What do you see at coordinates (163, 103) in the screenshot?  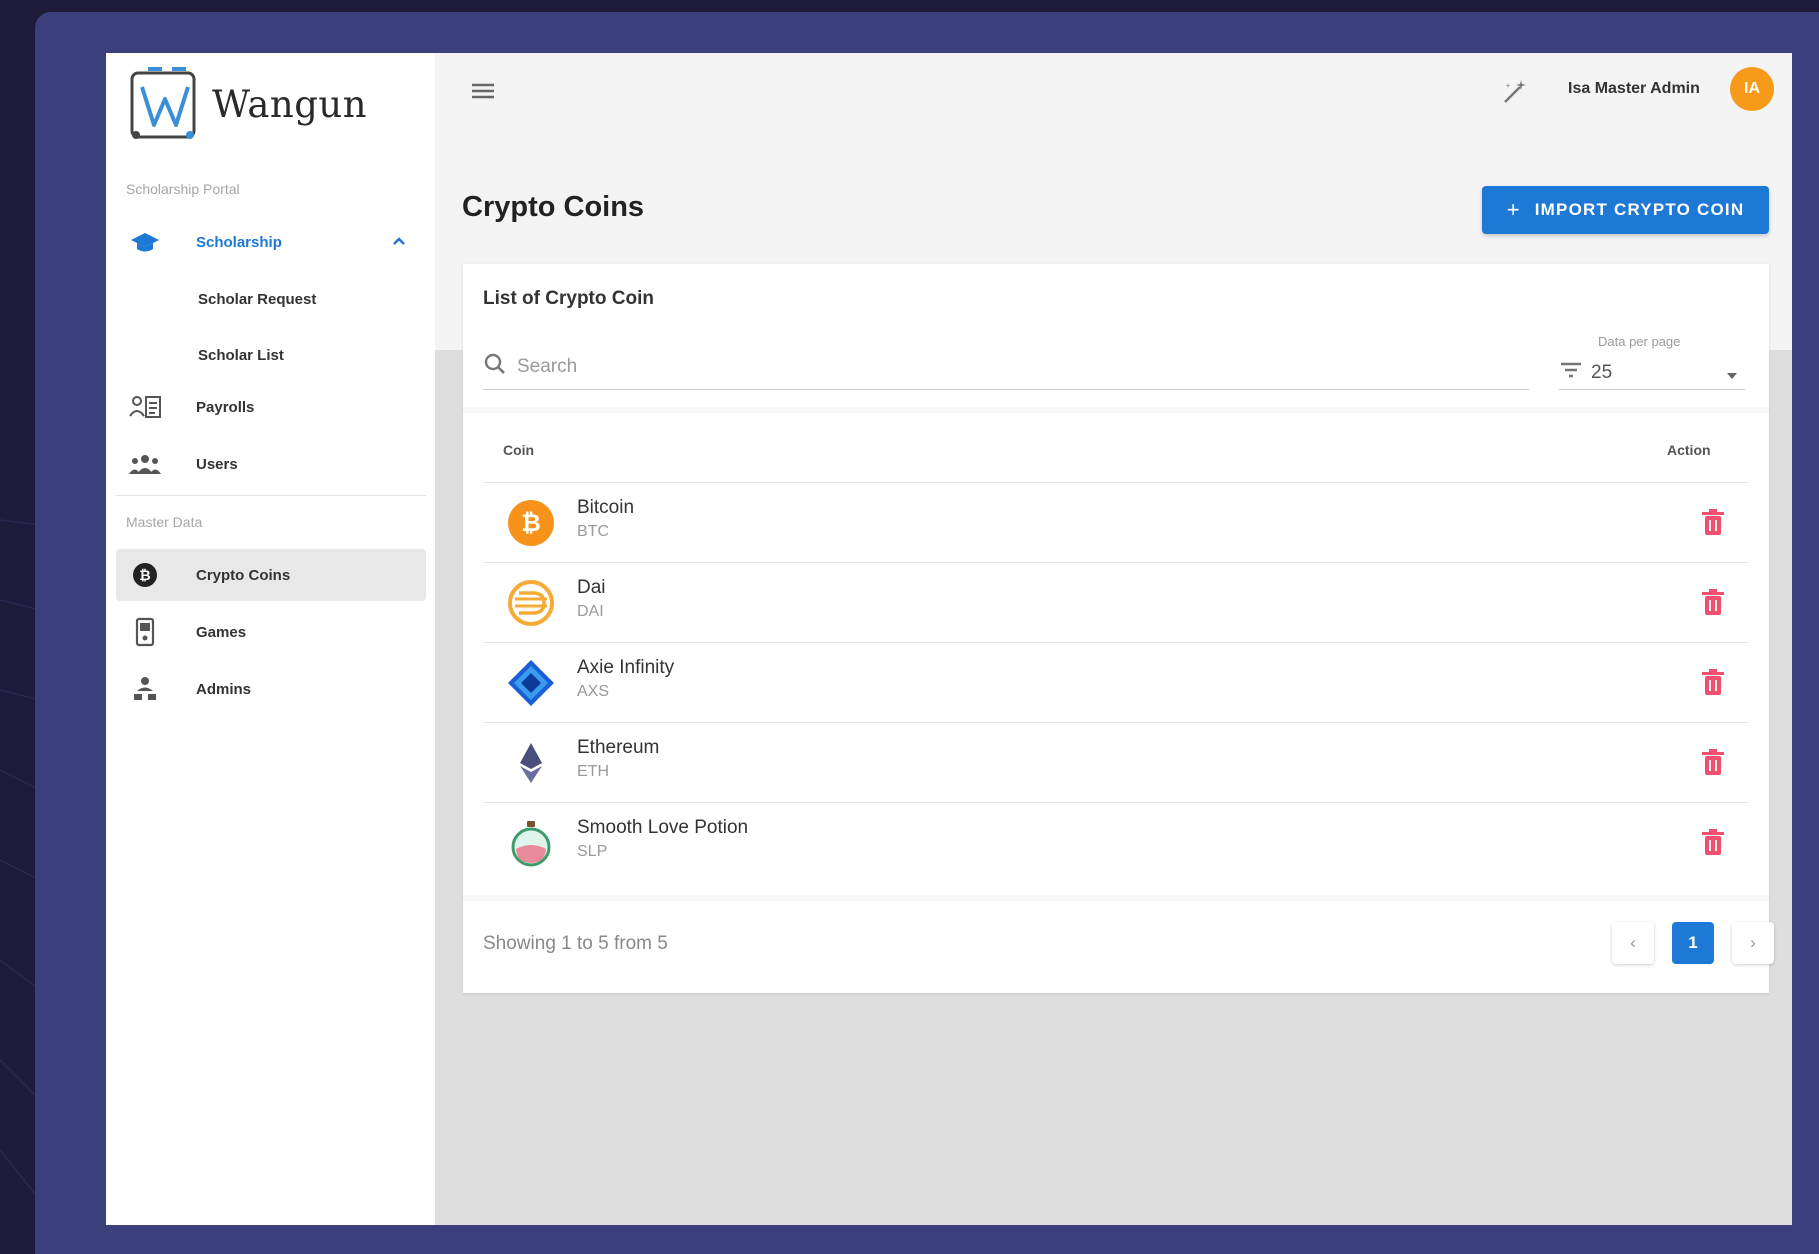 I see `wangun-logo-icon` at bounding box center [163, 103].